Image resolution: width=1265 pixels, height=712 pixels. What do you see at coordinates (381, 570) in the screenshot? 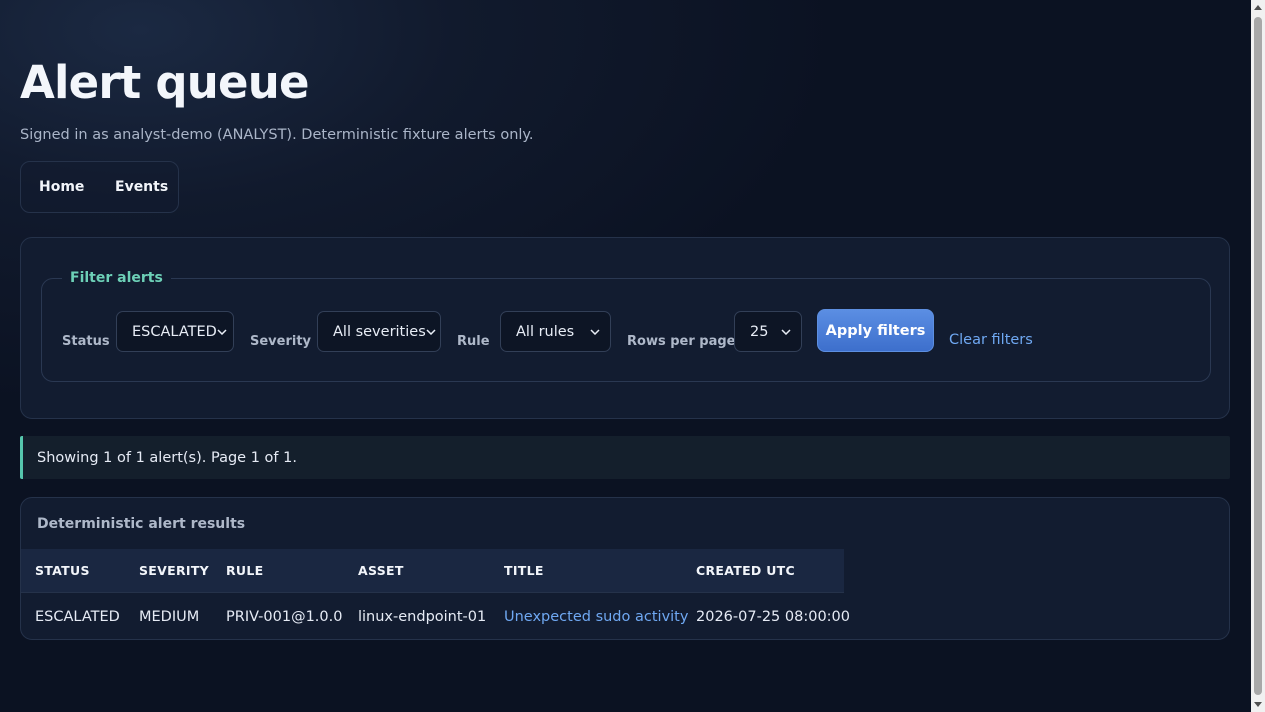
I see `column-header-asset: ASSET` at bounding box center [381, 570].